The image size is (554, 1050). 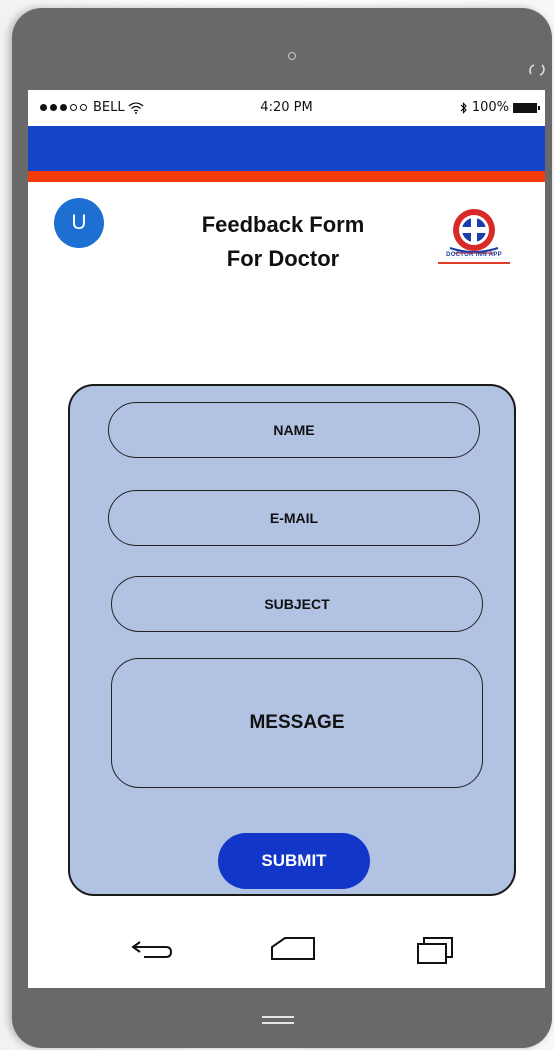 I want to click on avatar-letter: U, so click(x=79, y=222).